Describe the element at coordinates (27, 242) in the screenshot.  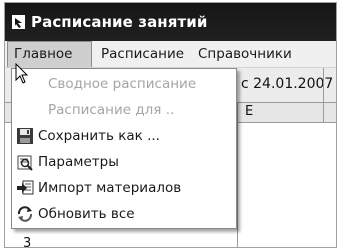
I see `row-number: 3` at that location.